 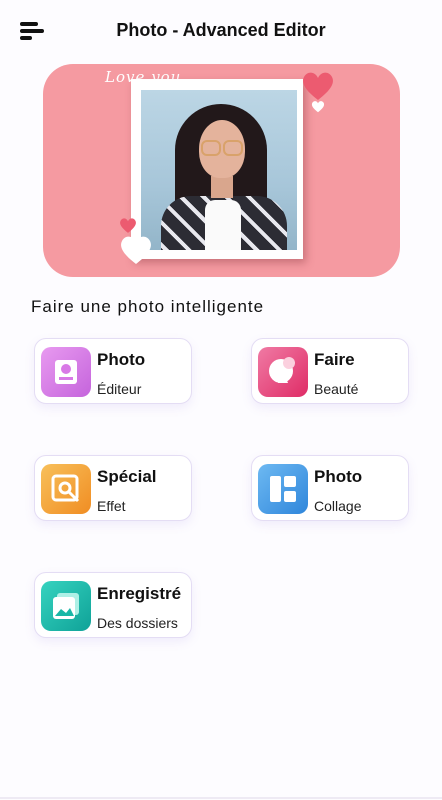 I want to click on collage-button: Photo Collage, so click(x=330, y=488).